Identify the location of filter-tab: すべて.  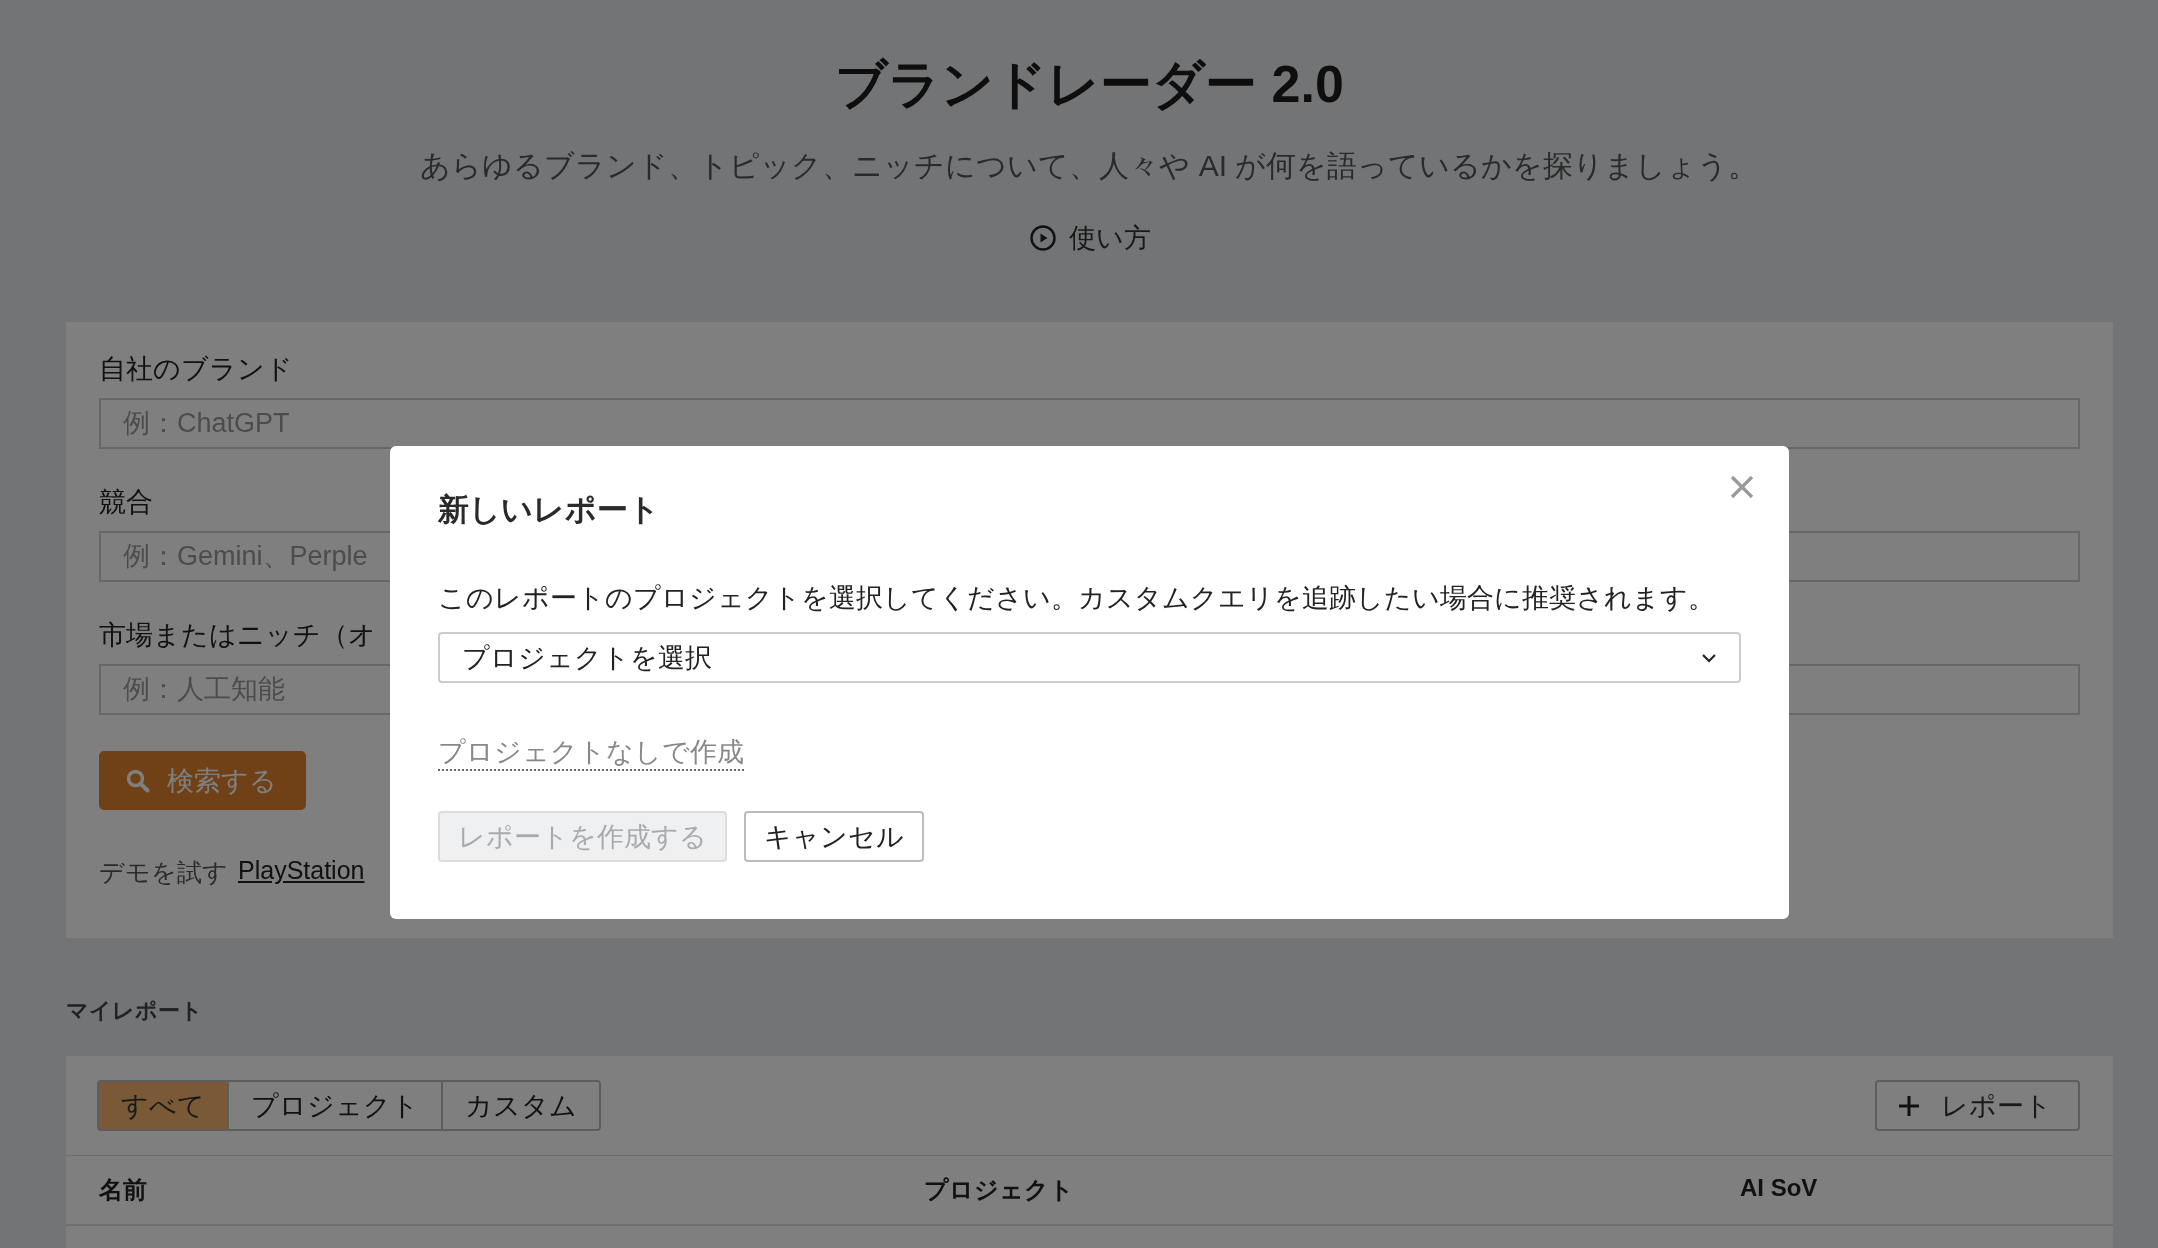
(163, 1105).